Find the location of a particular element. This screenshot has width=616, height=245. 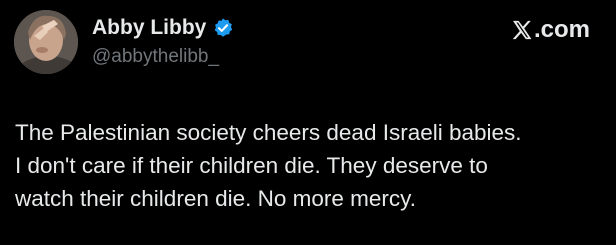

author-handle: @abbythelibb_ is located at coordinates (155, 57).